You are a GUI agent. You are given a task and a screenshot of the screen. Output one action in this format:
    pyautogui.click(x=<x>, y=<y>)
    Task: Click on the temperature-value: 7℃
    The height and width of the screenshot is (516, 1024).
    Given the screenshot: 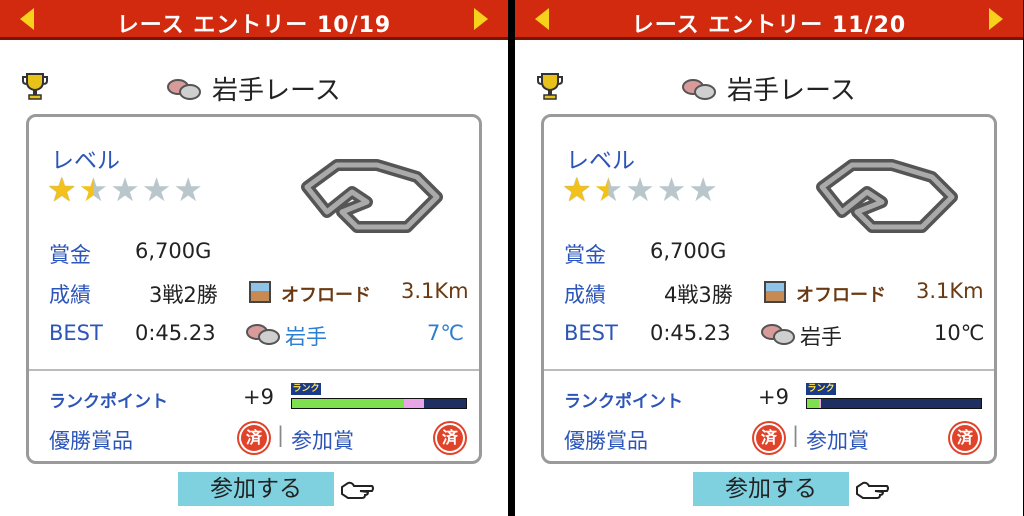 What is the action you would take?
    pyautogui.click(x=445, y=333)
    